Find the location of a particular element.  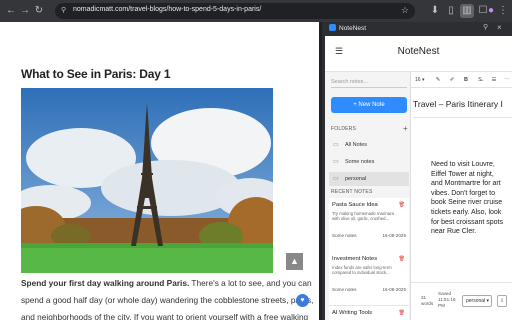

article-heading: What to See in Paris: Day 1 is located at coordinates (96, 74).